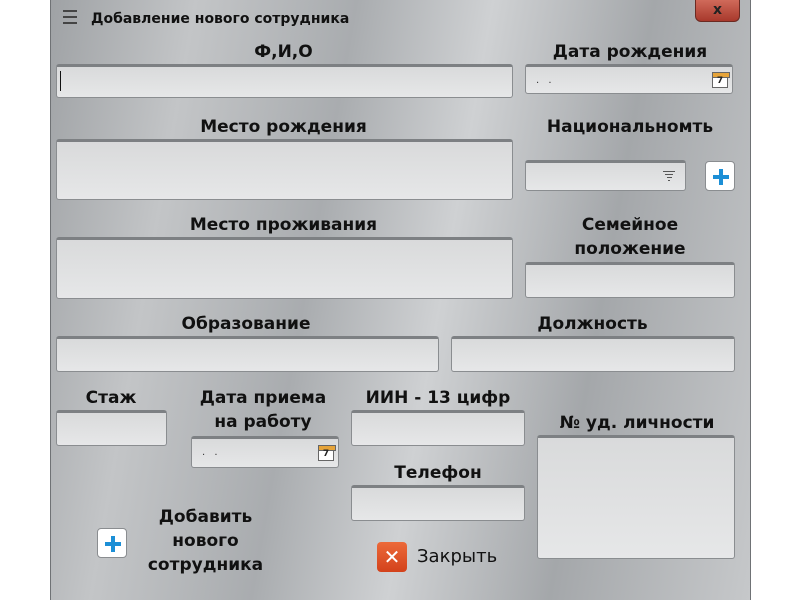 The image size is (800, 600). I want to click on close-button-label: Закрыть, so click(457, 556).